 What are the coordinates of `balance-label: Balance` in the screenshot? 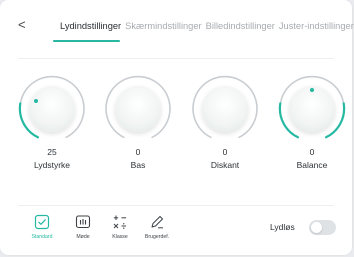 It's located at (312, 165).